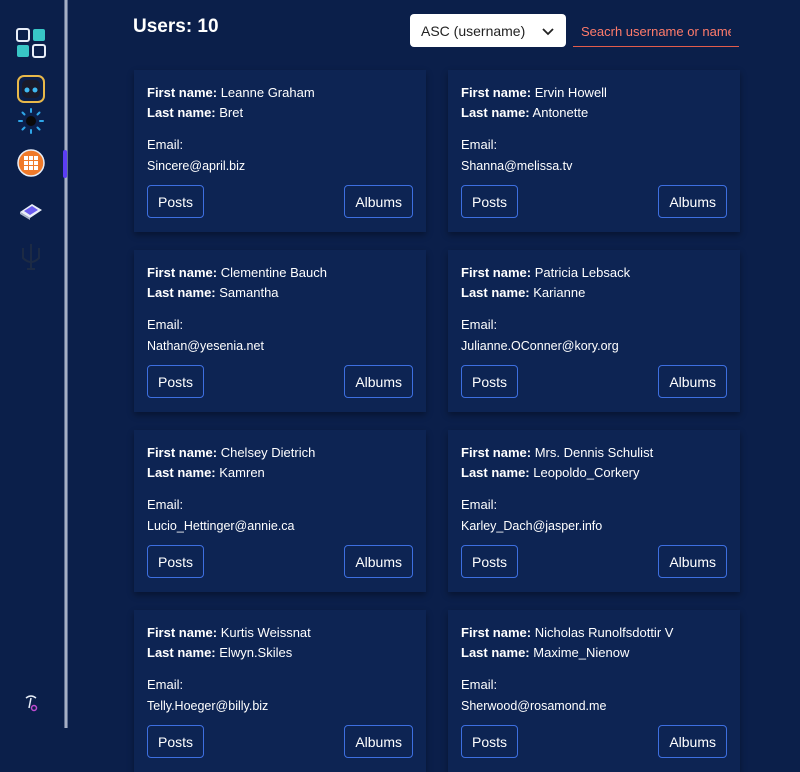 This screenshot has width=800, height=772. What do you see at coordinates (581, 652) in the screenshot?
I see `last-name-value: Maxime_Nienow` at bounding box center [581, 652].